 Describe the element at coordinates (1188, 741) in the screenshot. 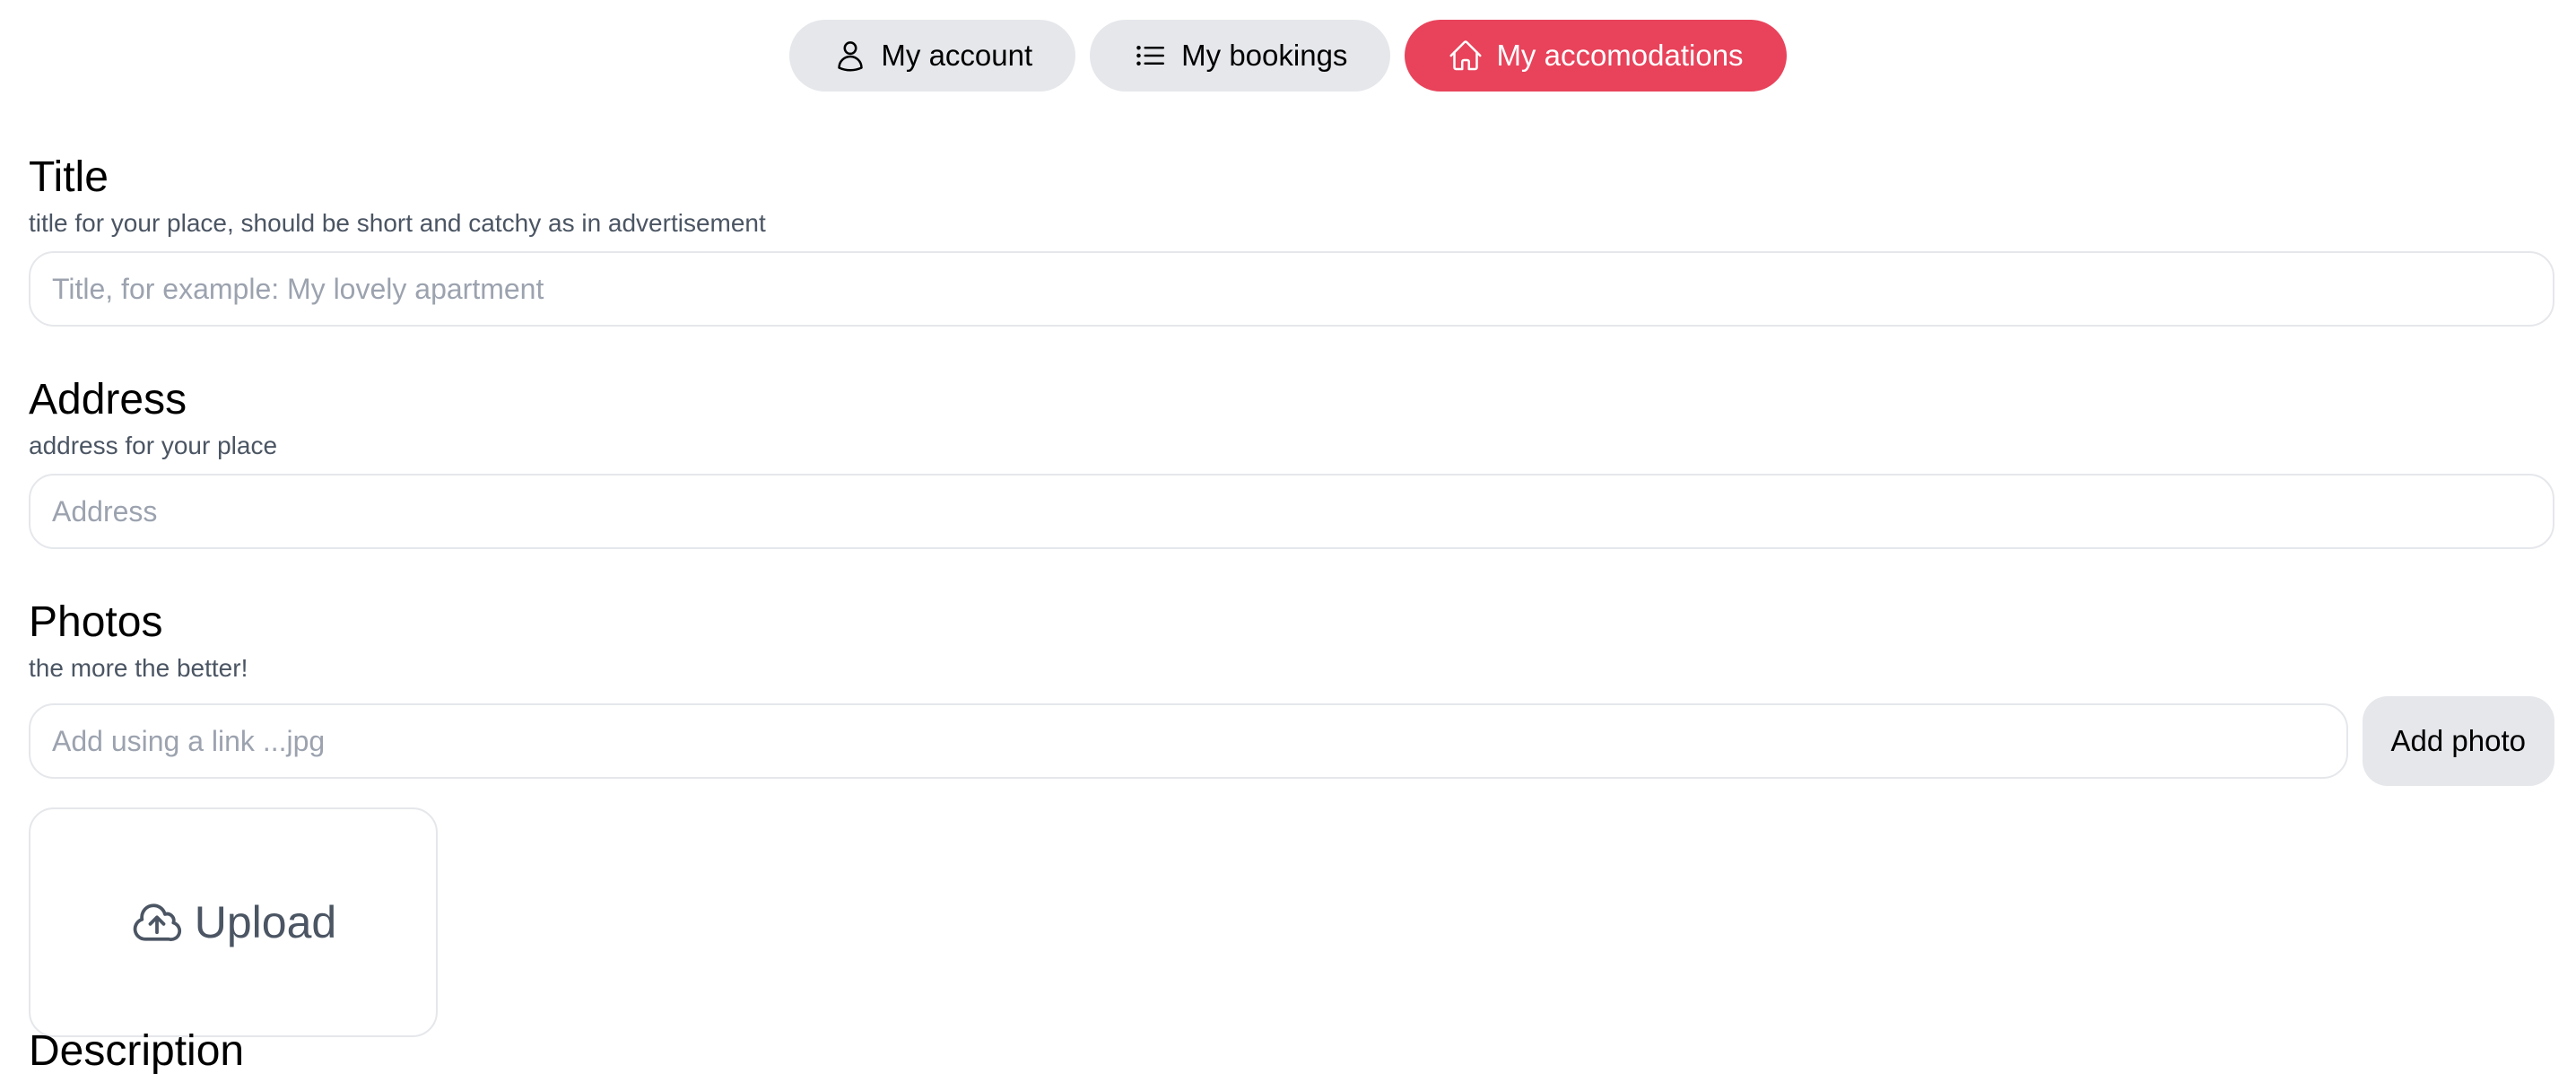

I see `photo-link-input` at that location.